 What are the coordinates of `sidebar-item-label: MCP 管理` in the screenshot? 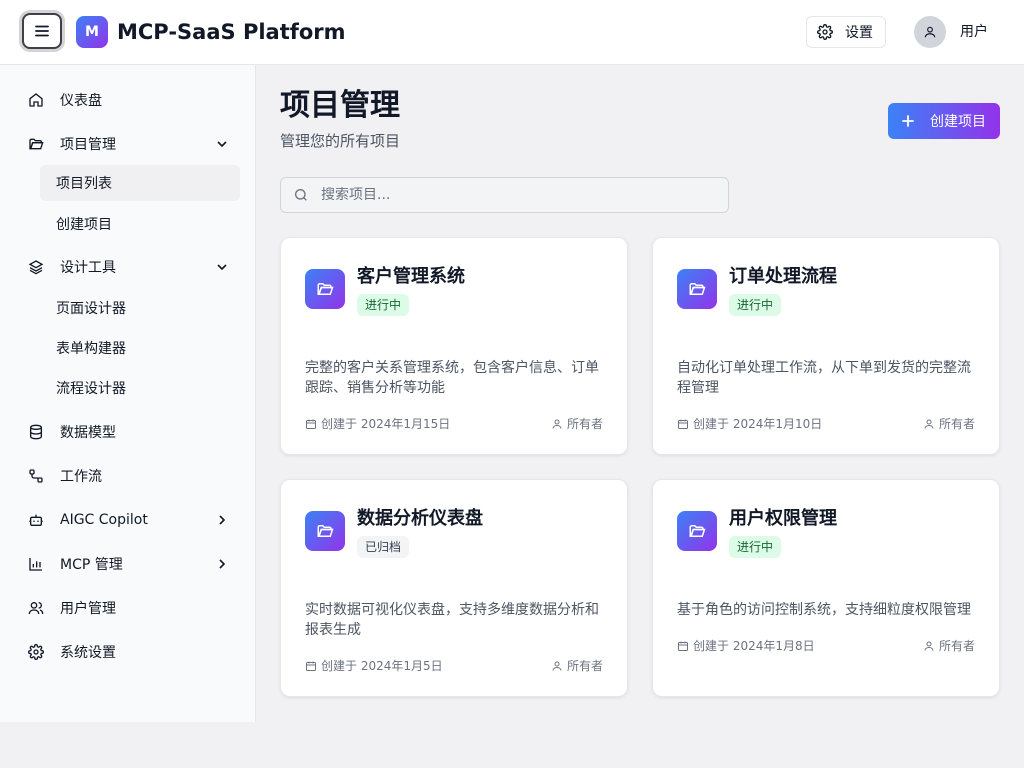 It's located at (91, 565).